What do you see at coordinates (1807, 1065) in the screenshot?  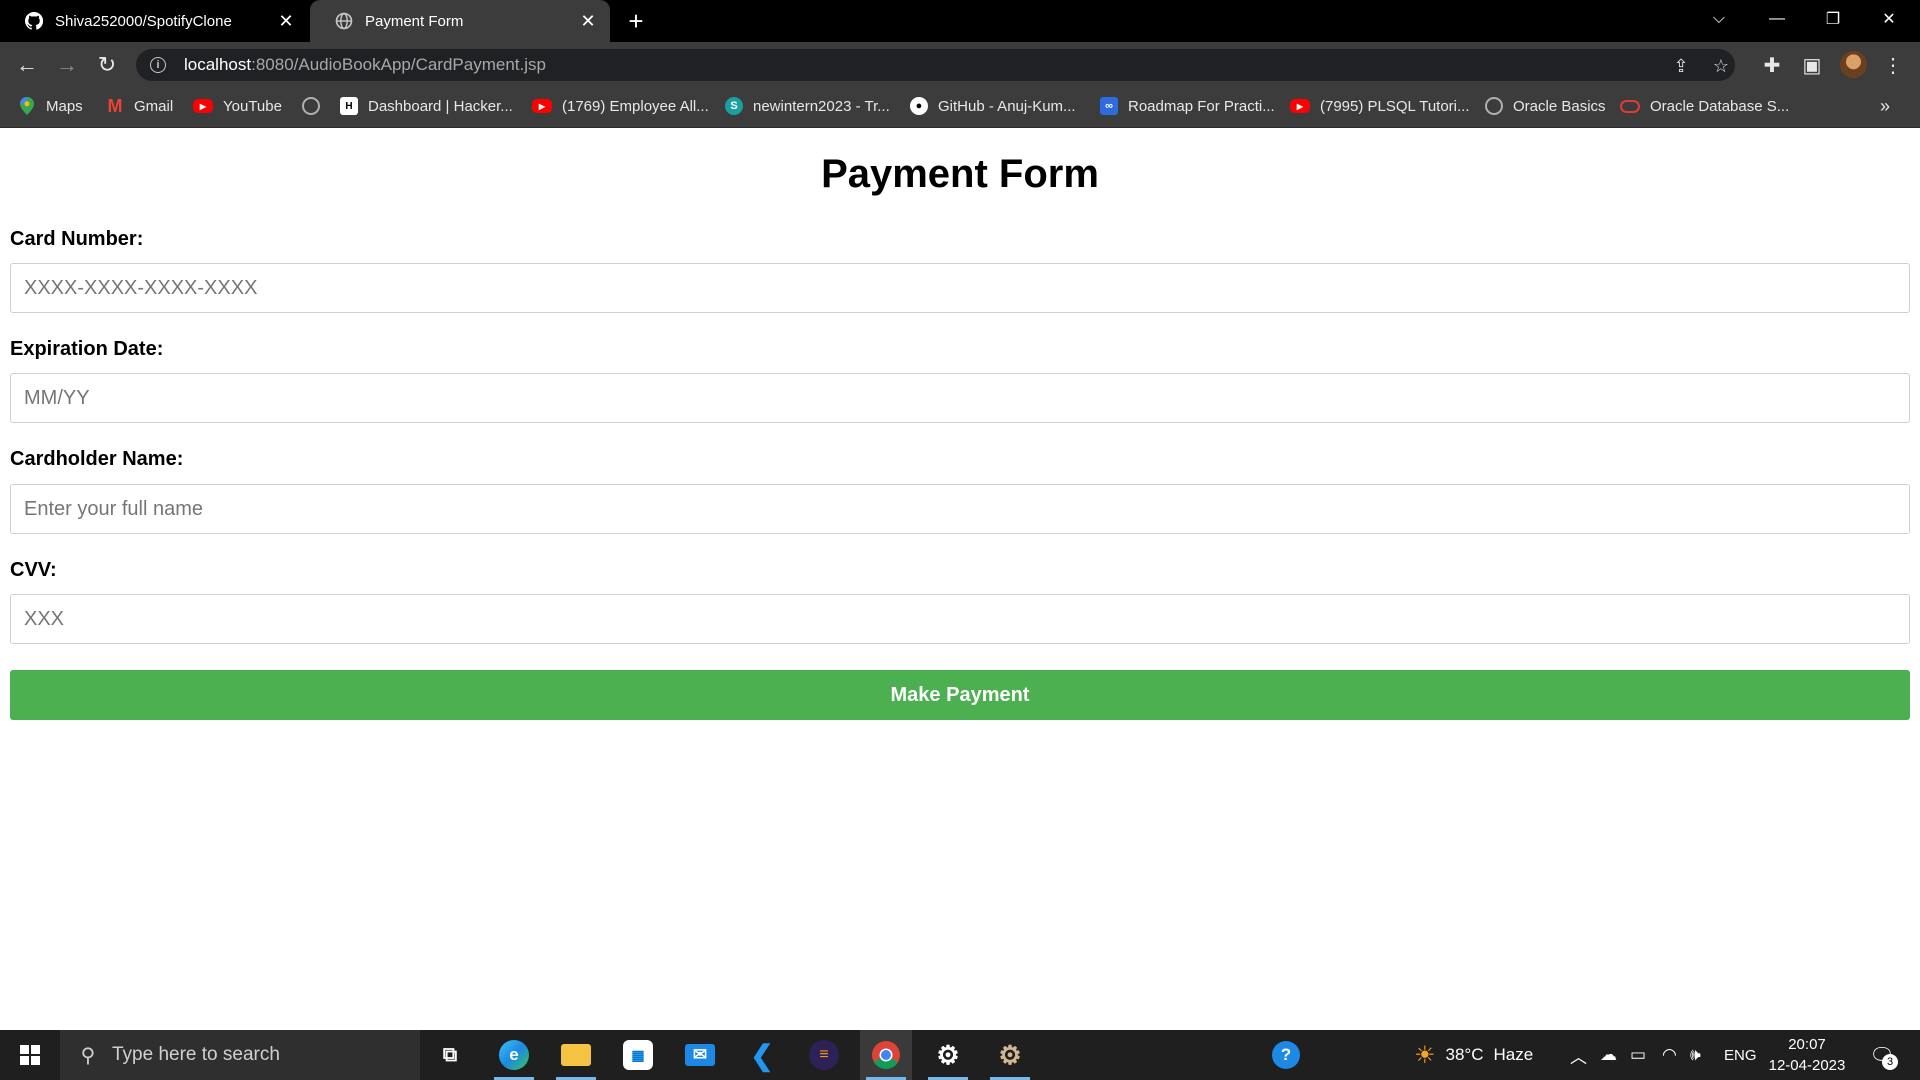 I see `clock-date: 12-04-2023` at bounding box center [1807, 1065].